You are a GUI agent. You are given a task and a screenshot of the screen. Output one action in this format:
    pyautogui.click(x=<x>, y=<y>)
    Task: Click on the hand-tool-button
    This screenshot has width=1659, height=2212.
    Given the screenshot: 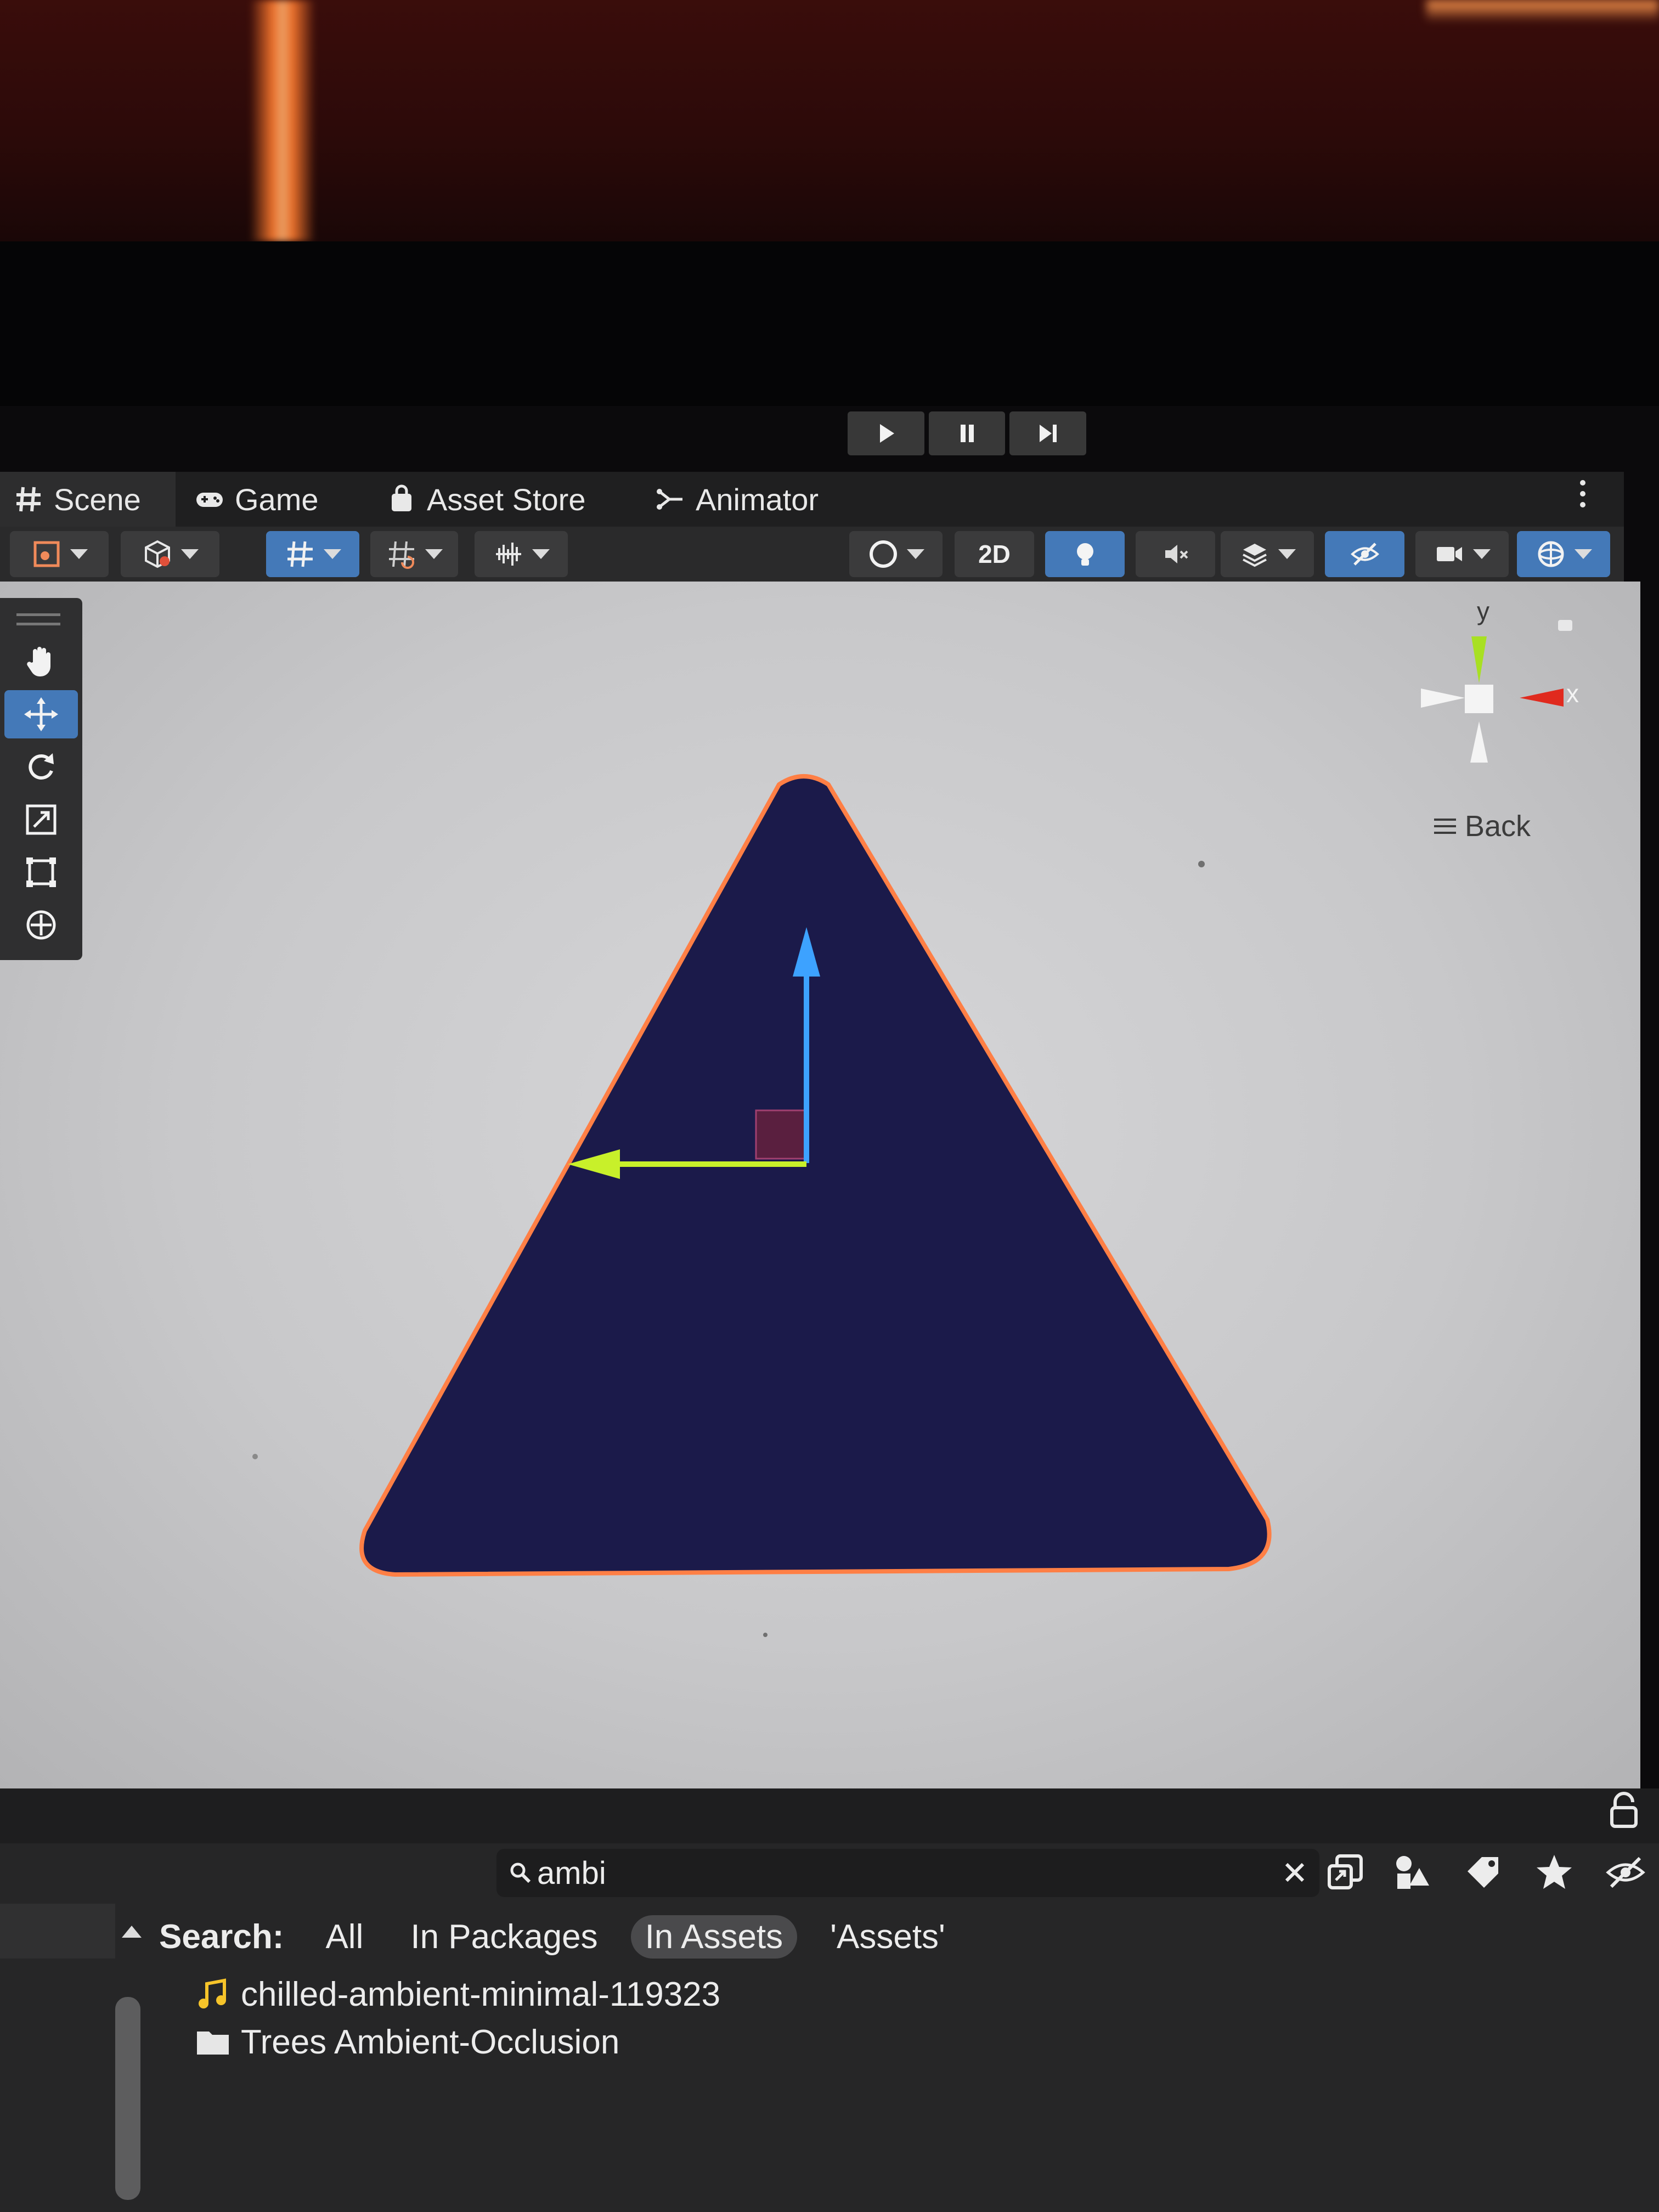 What is the action you would take?
    pyautogui.click(x=41, y=661)
    